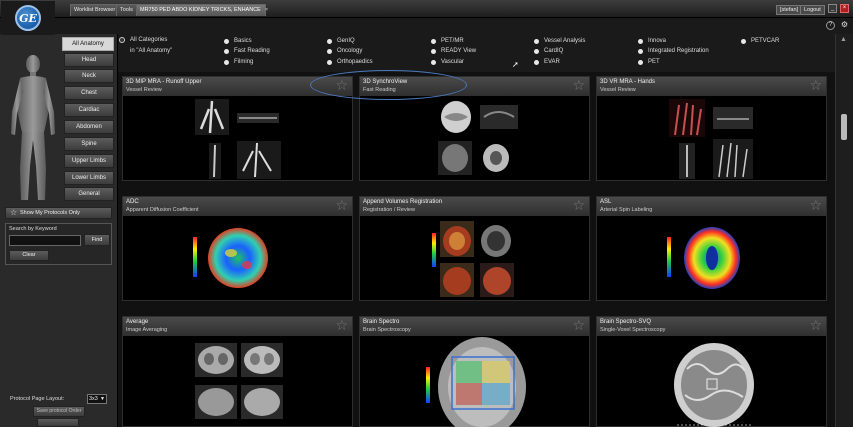 The image size is (853, 427). I want to click on protocol-card-header: ASL Arterial Spin Labeling ☆, so click(711, 206).